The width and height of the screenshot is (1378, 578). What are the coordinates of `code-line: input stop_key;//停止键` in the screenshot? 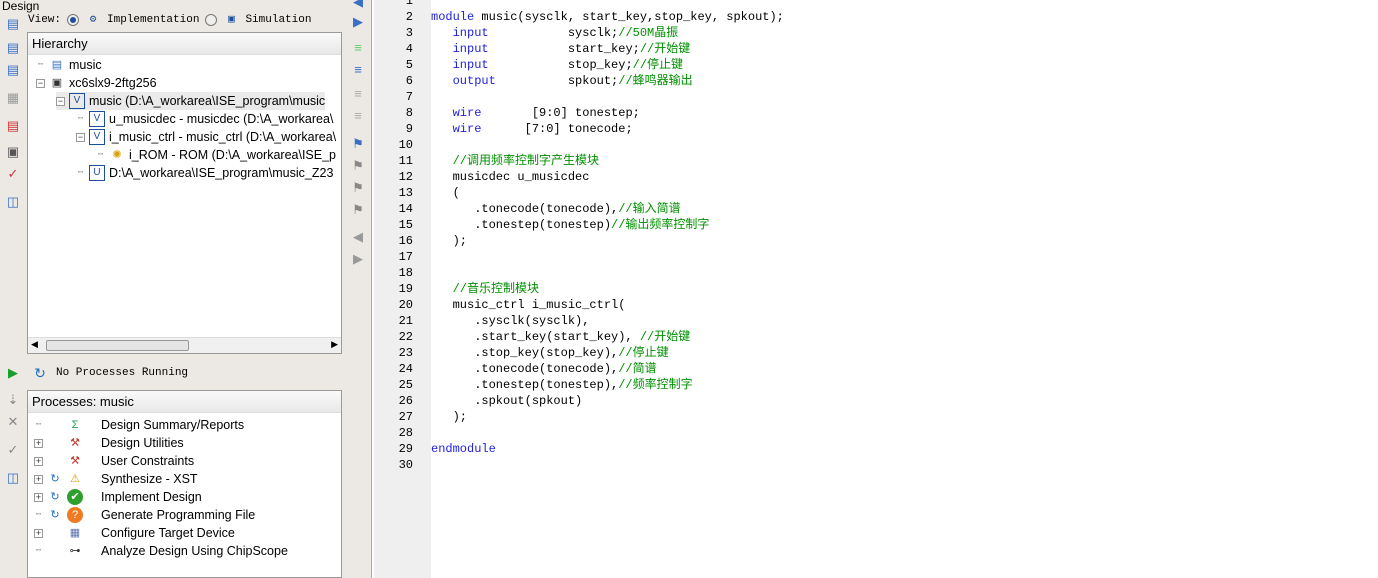 It's located at (557, 65).